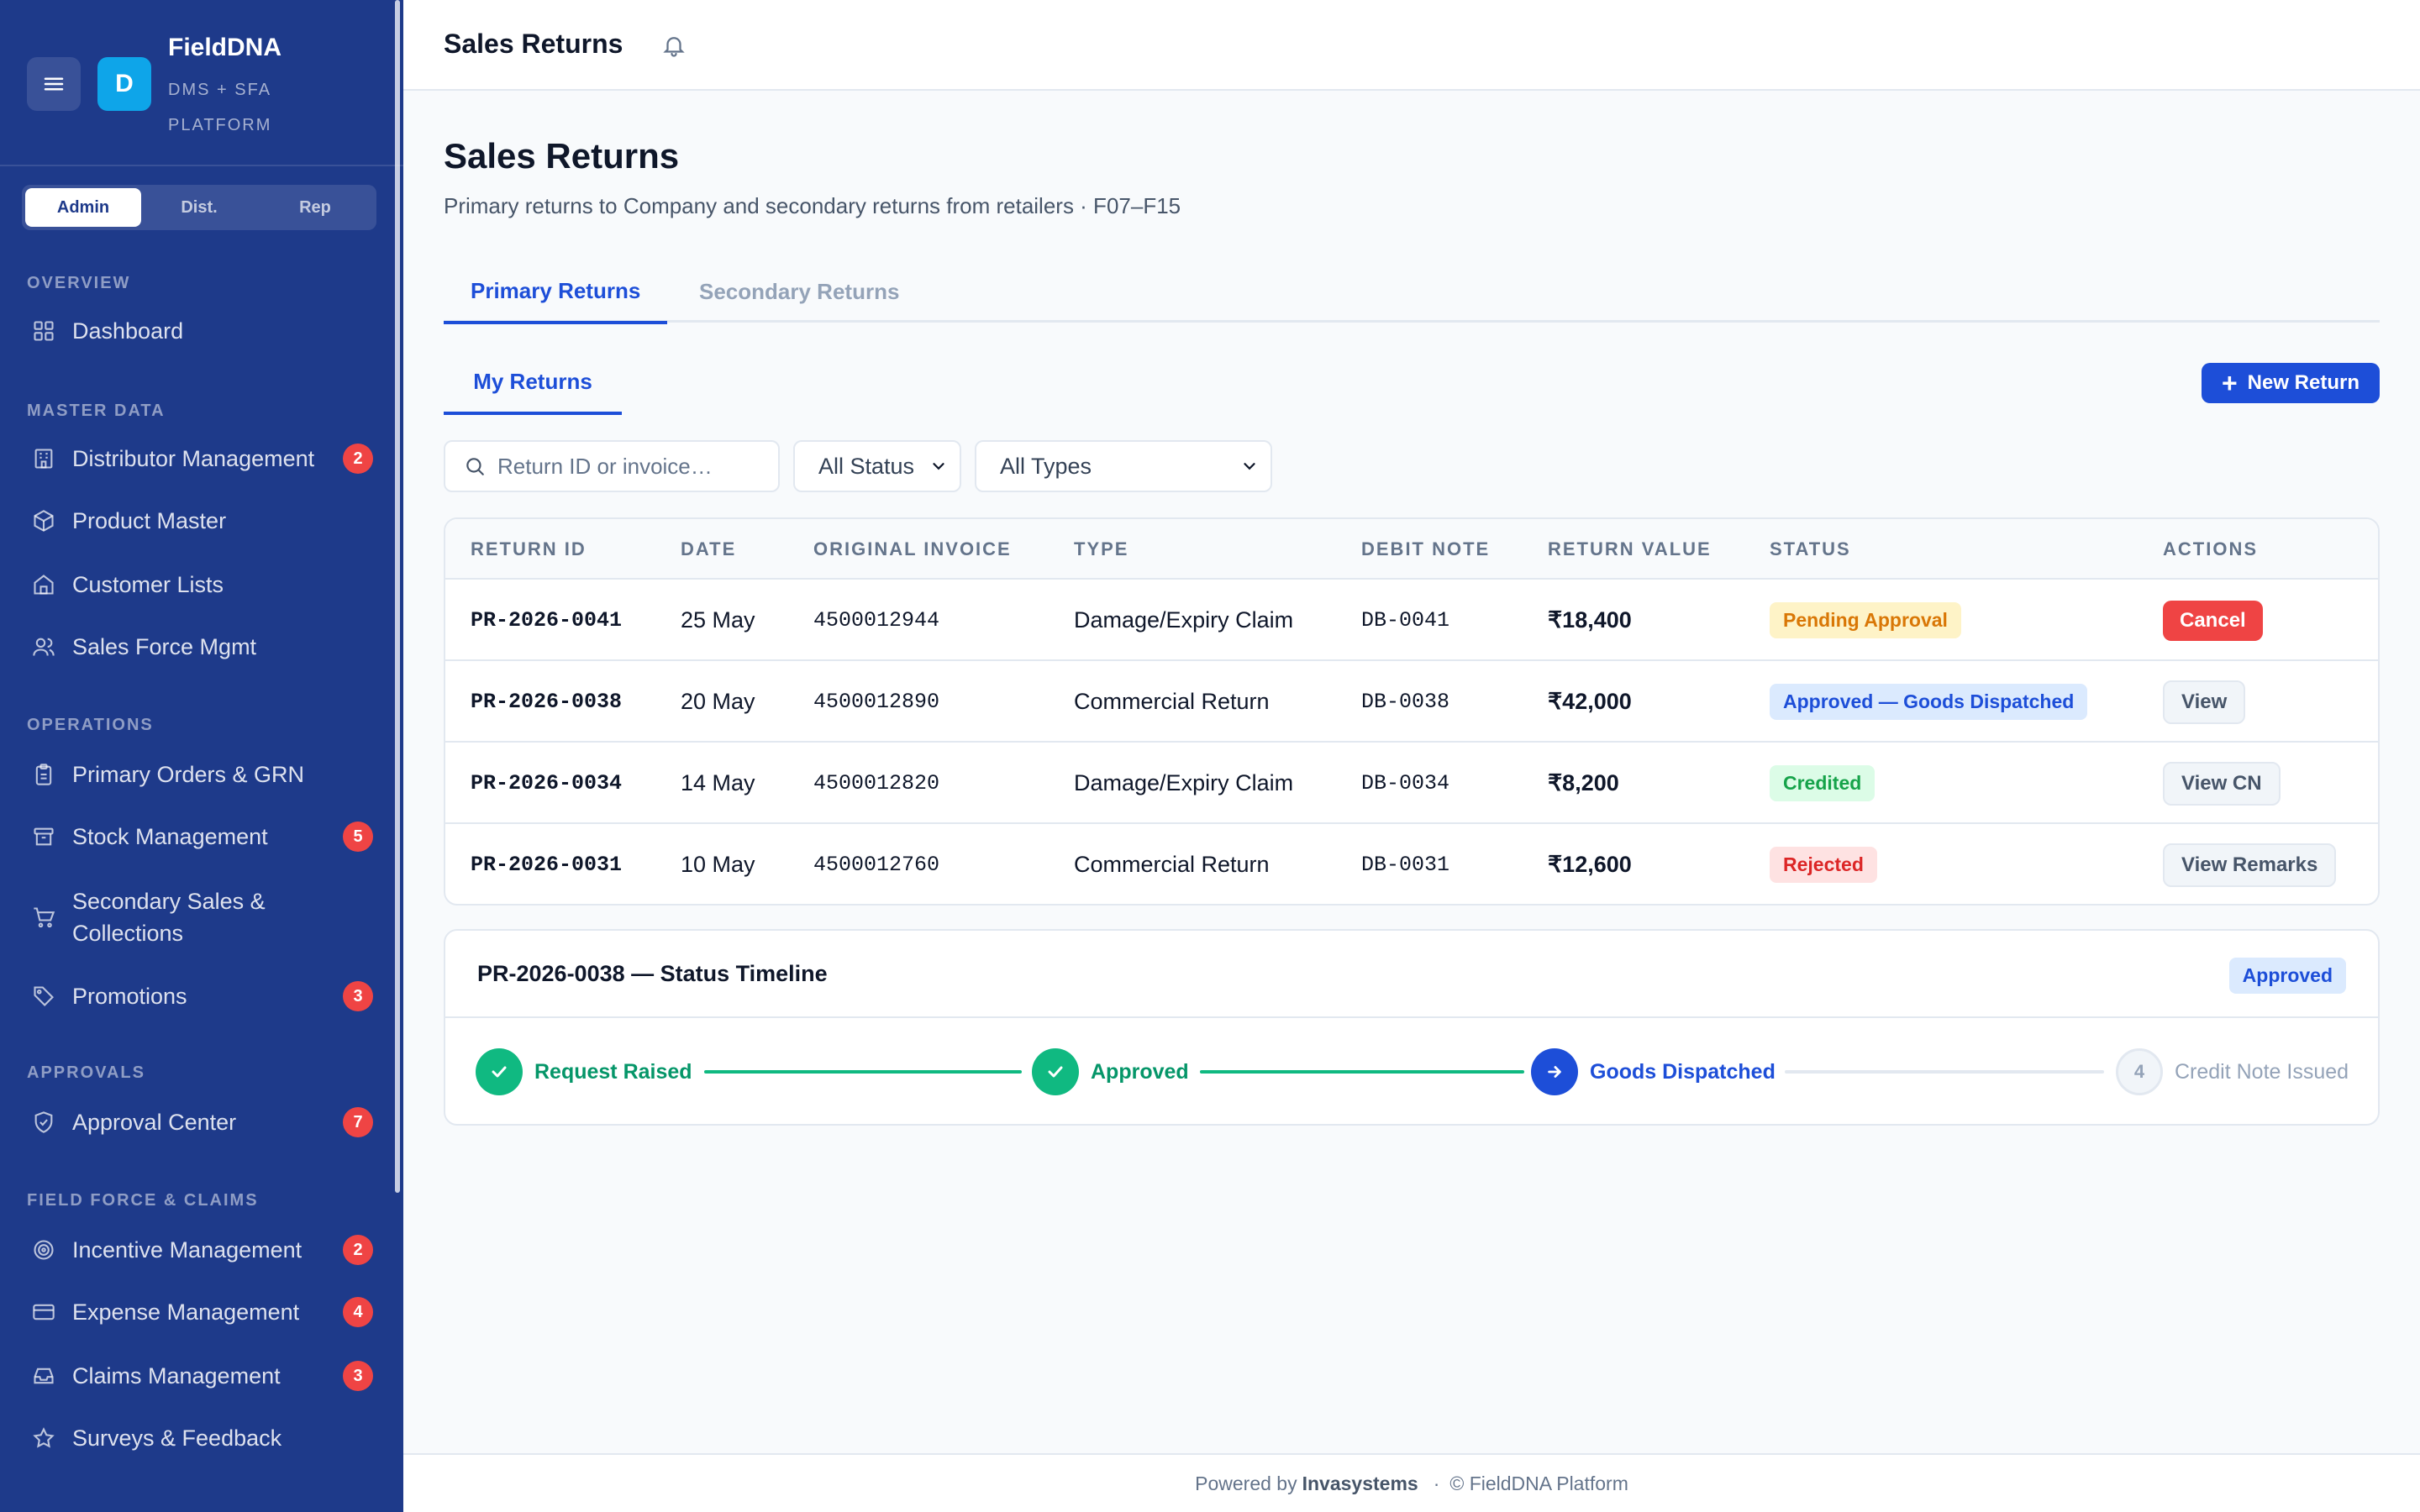 The width and height of the screenshot is (2420, 1512). I want to click on step-number: 4, so click(2140, 1071).